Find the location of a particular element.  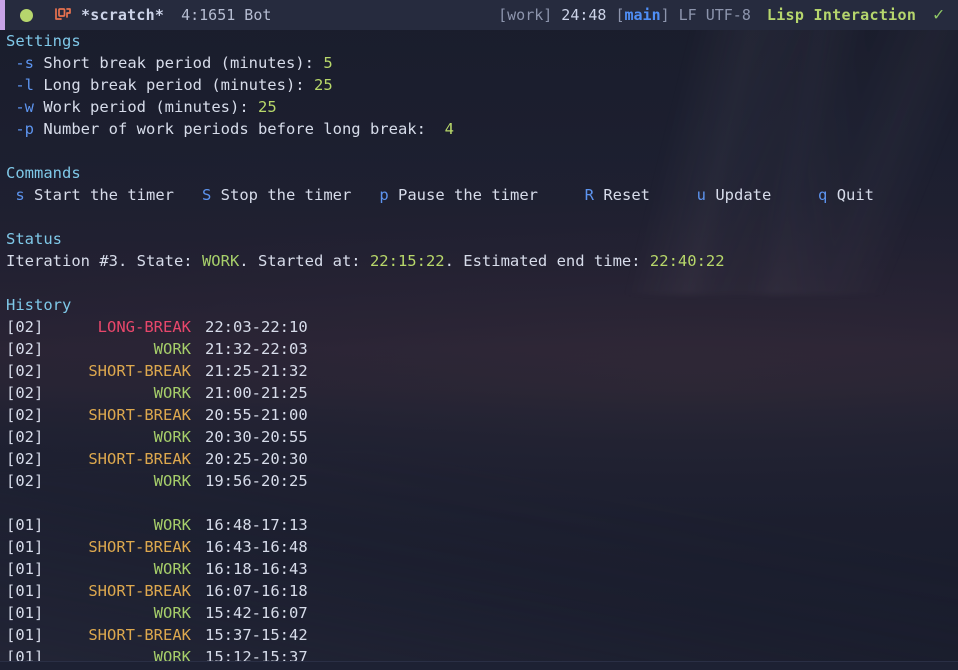

history-row: [02] SHORT-BREAK 21:25-21:32 is located at coordinates (479, 371).